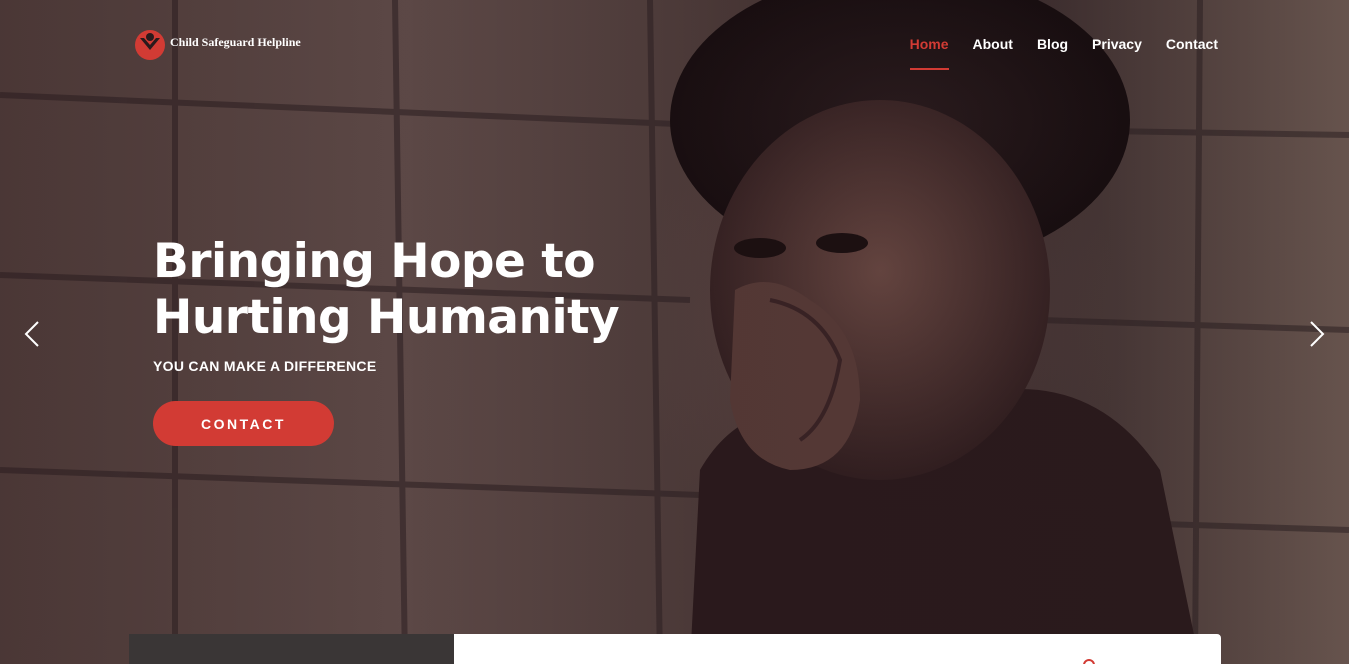  I want to click on headline-line-1: Bringing Hope to, so click(374, 261).